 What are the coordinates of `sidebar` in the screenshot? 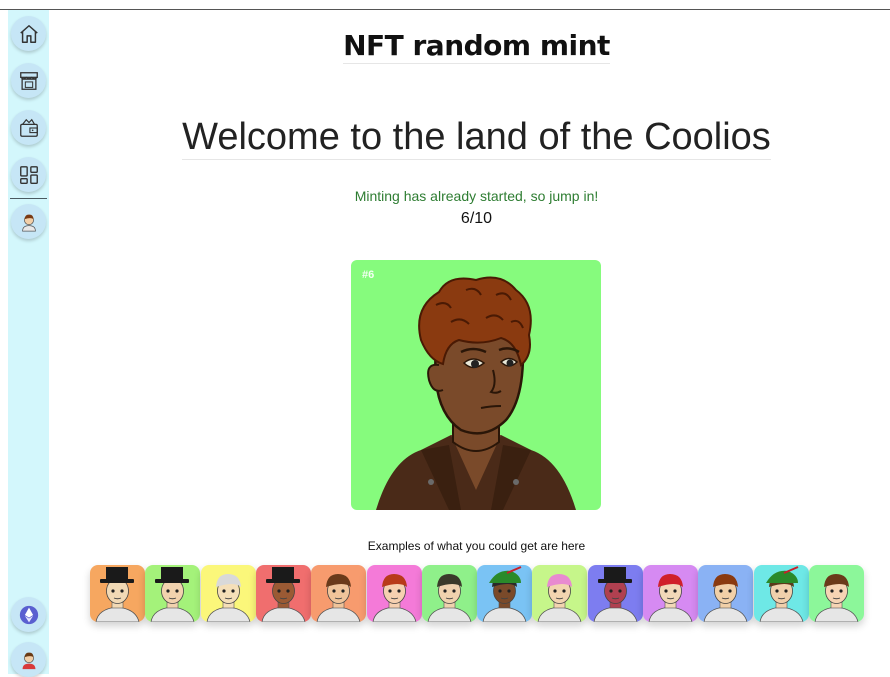 It's located at (28, 343).